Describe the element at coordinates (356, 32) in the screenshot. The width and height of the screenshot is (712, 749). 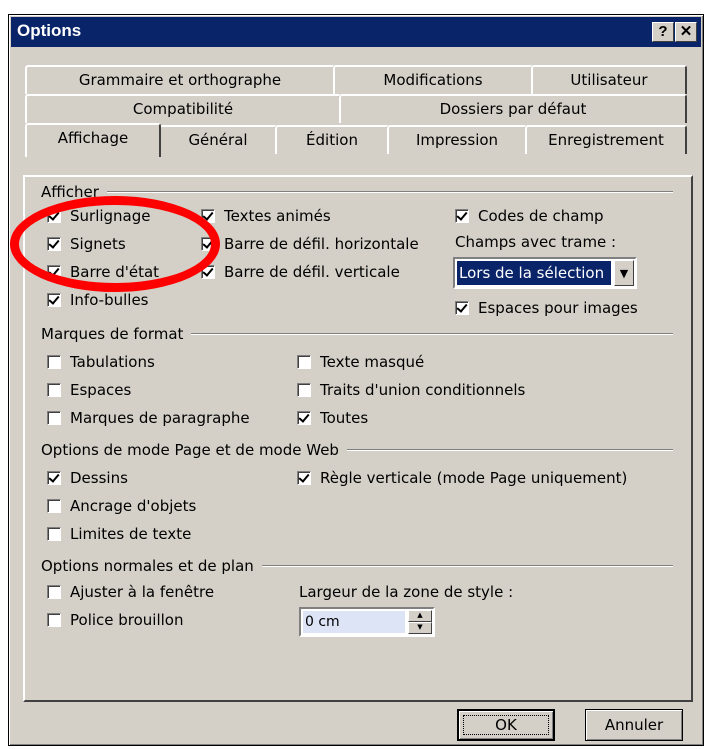
I see `title-bar: Options ? ✕` at that location.